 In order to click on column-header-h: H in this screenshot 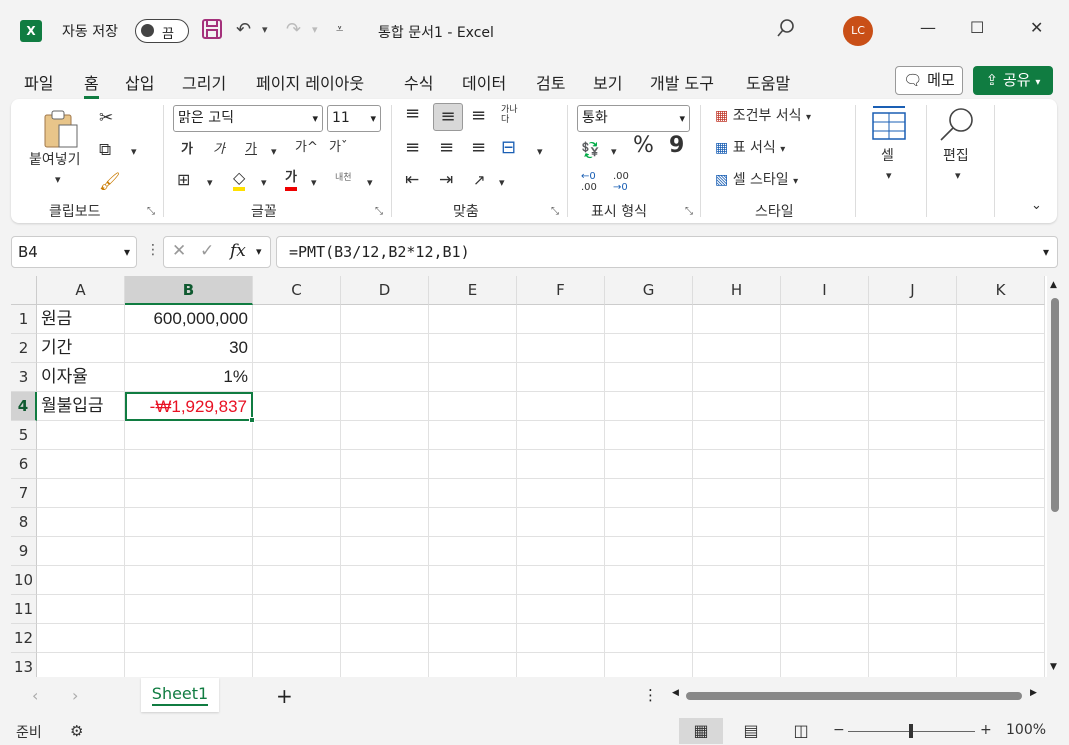, I will do `click(737, 290)`.